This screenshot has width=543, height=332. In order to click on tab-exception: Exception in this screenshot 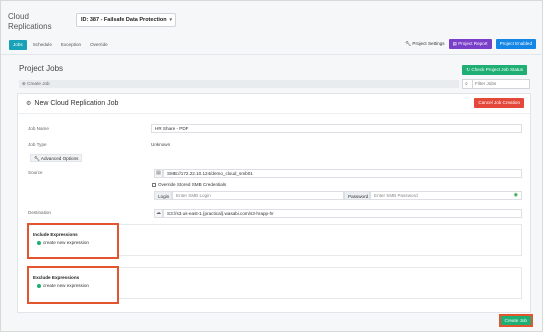, I will do `click(71, 45)`.